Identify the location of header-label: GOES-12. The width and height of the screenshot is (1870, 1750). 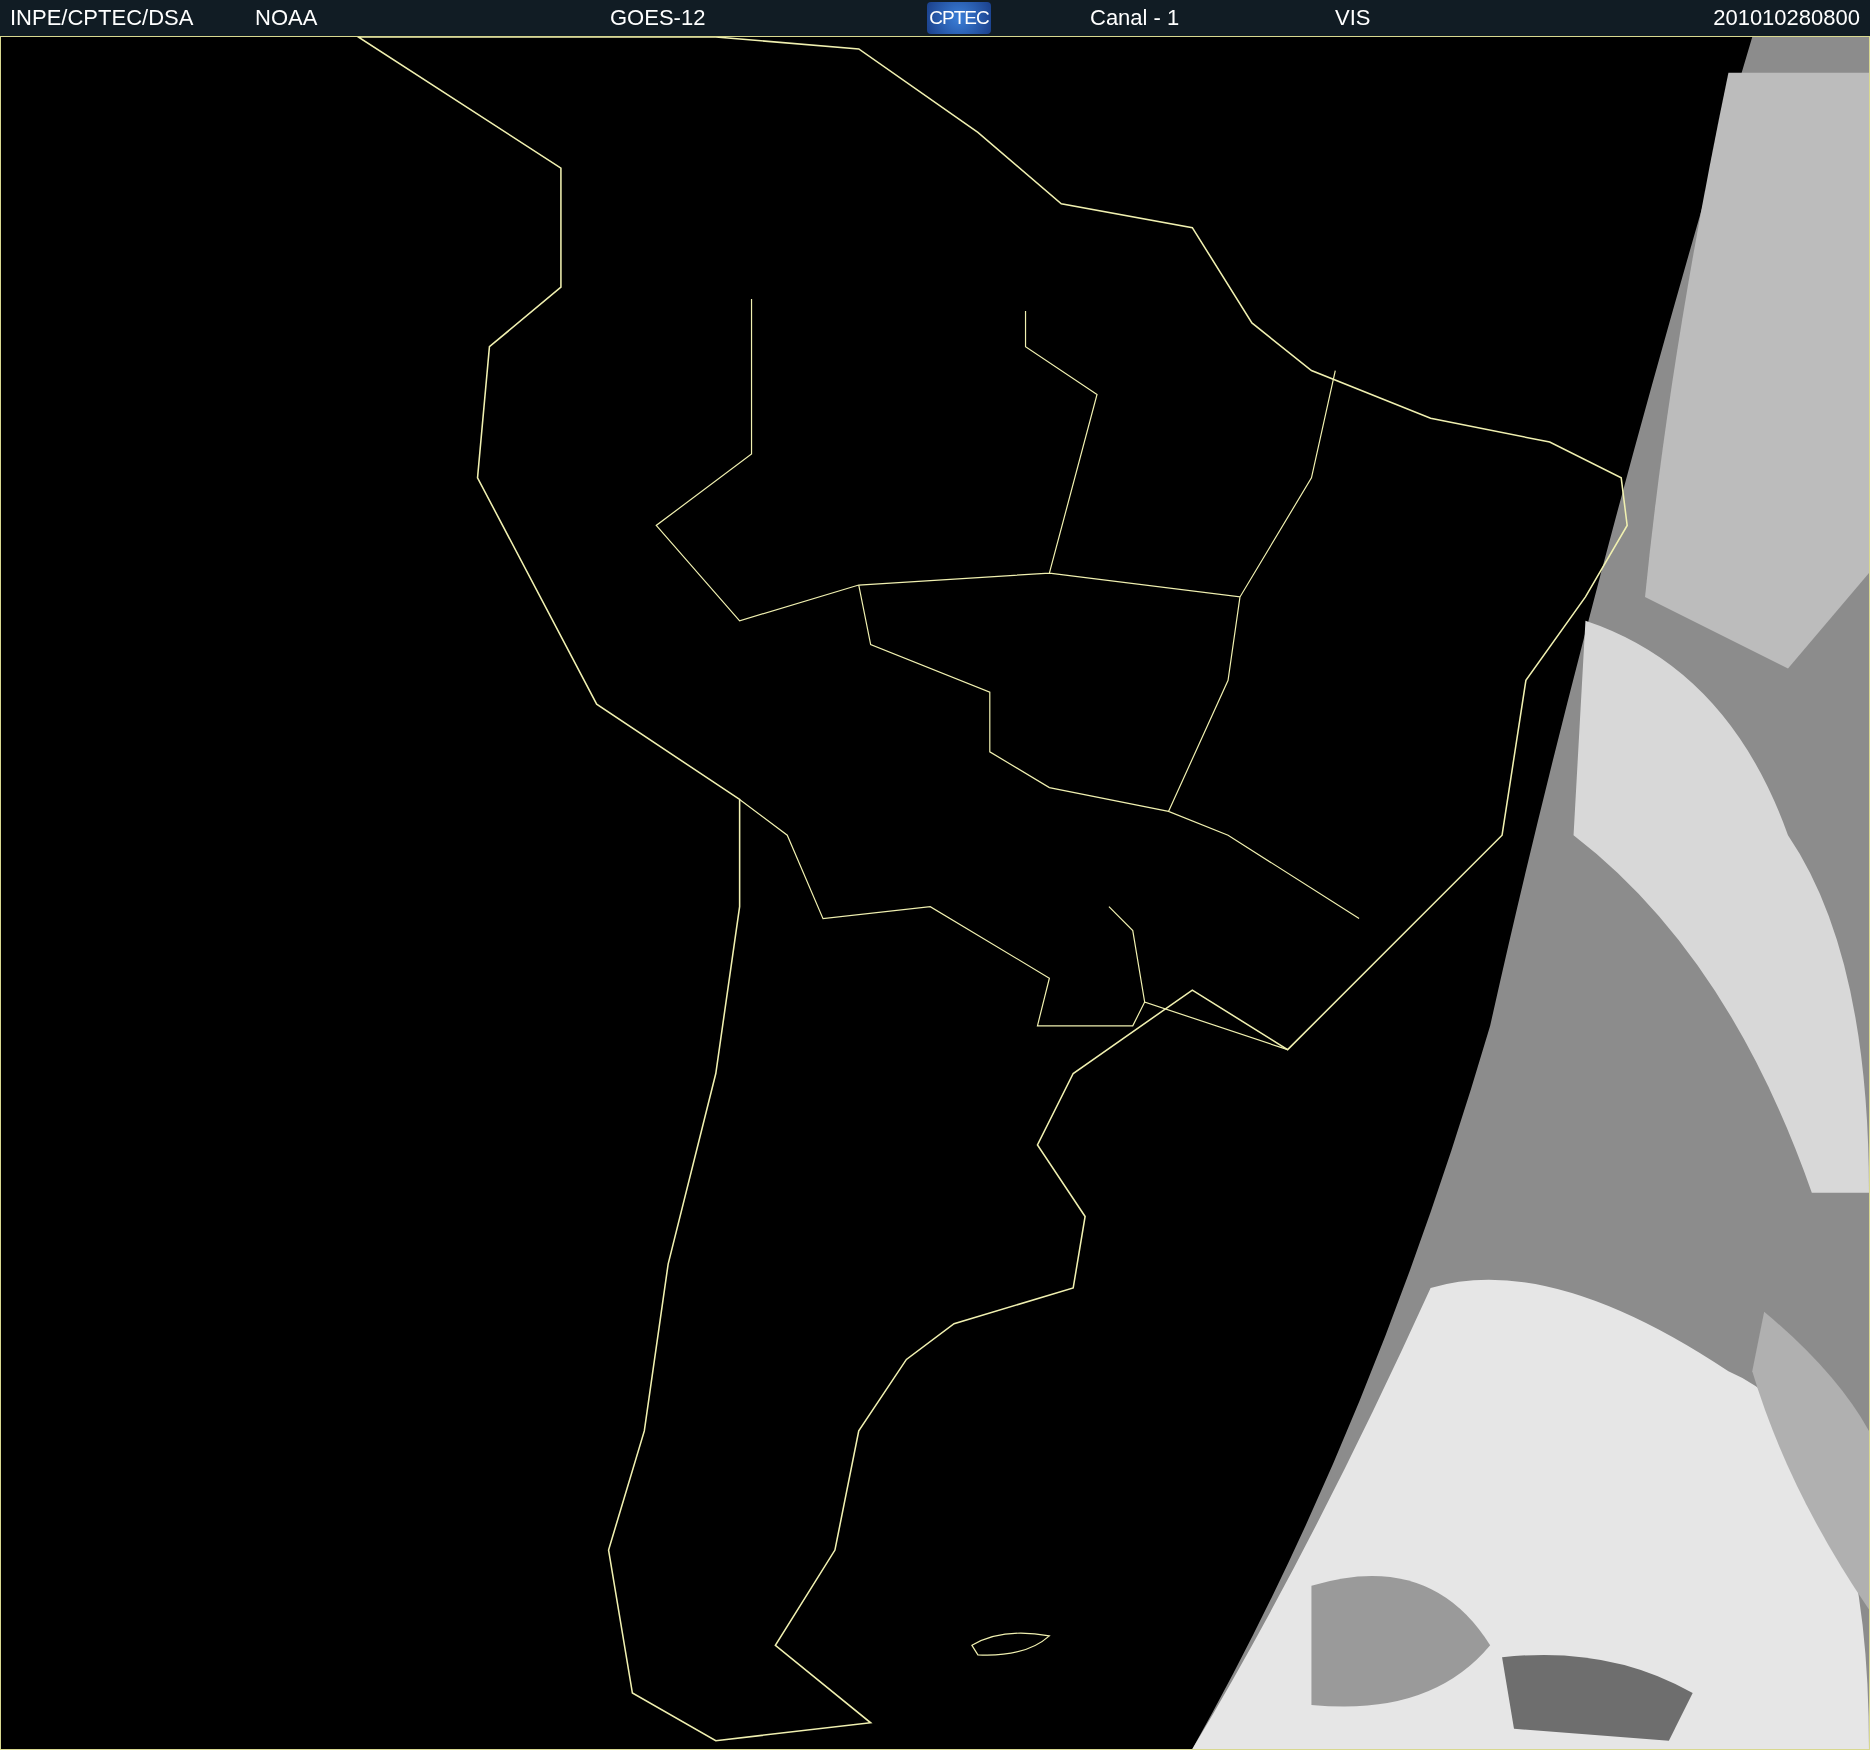
(658, 18).